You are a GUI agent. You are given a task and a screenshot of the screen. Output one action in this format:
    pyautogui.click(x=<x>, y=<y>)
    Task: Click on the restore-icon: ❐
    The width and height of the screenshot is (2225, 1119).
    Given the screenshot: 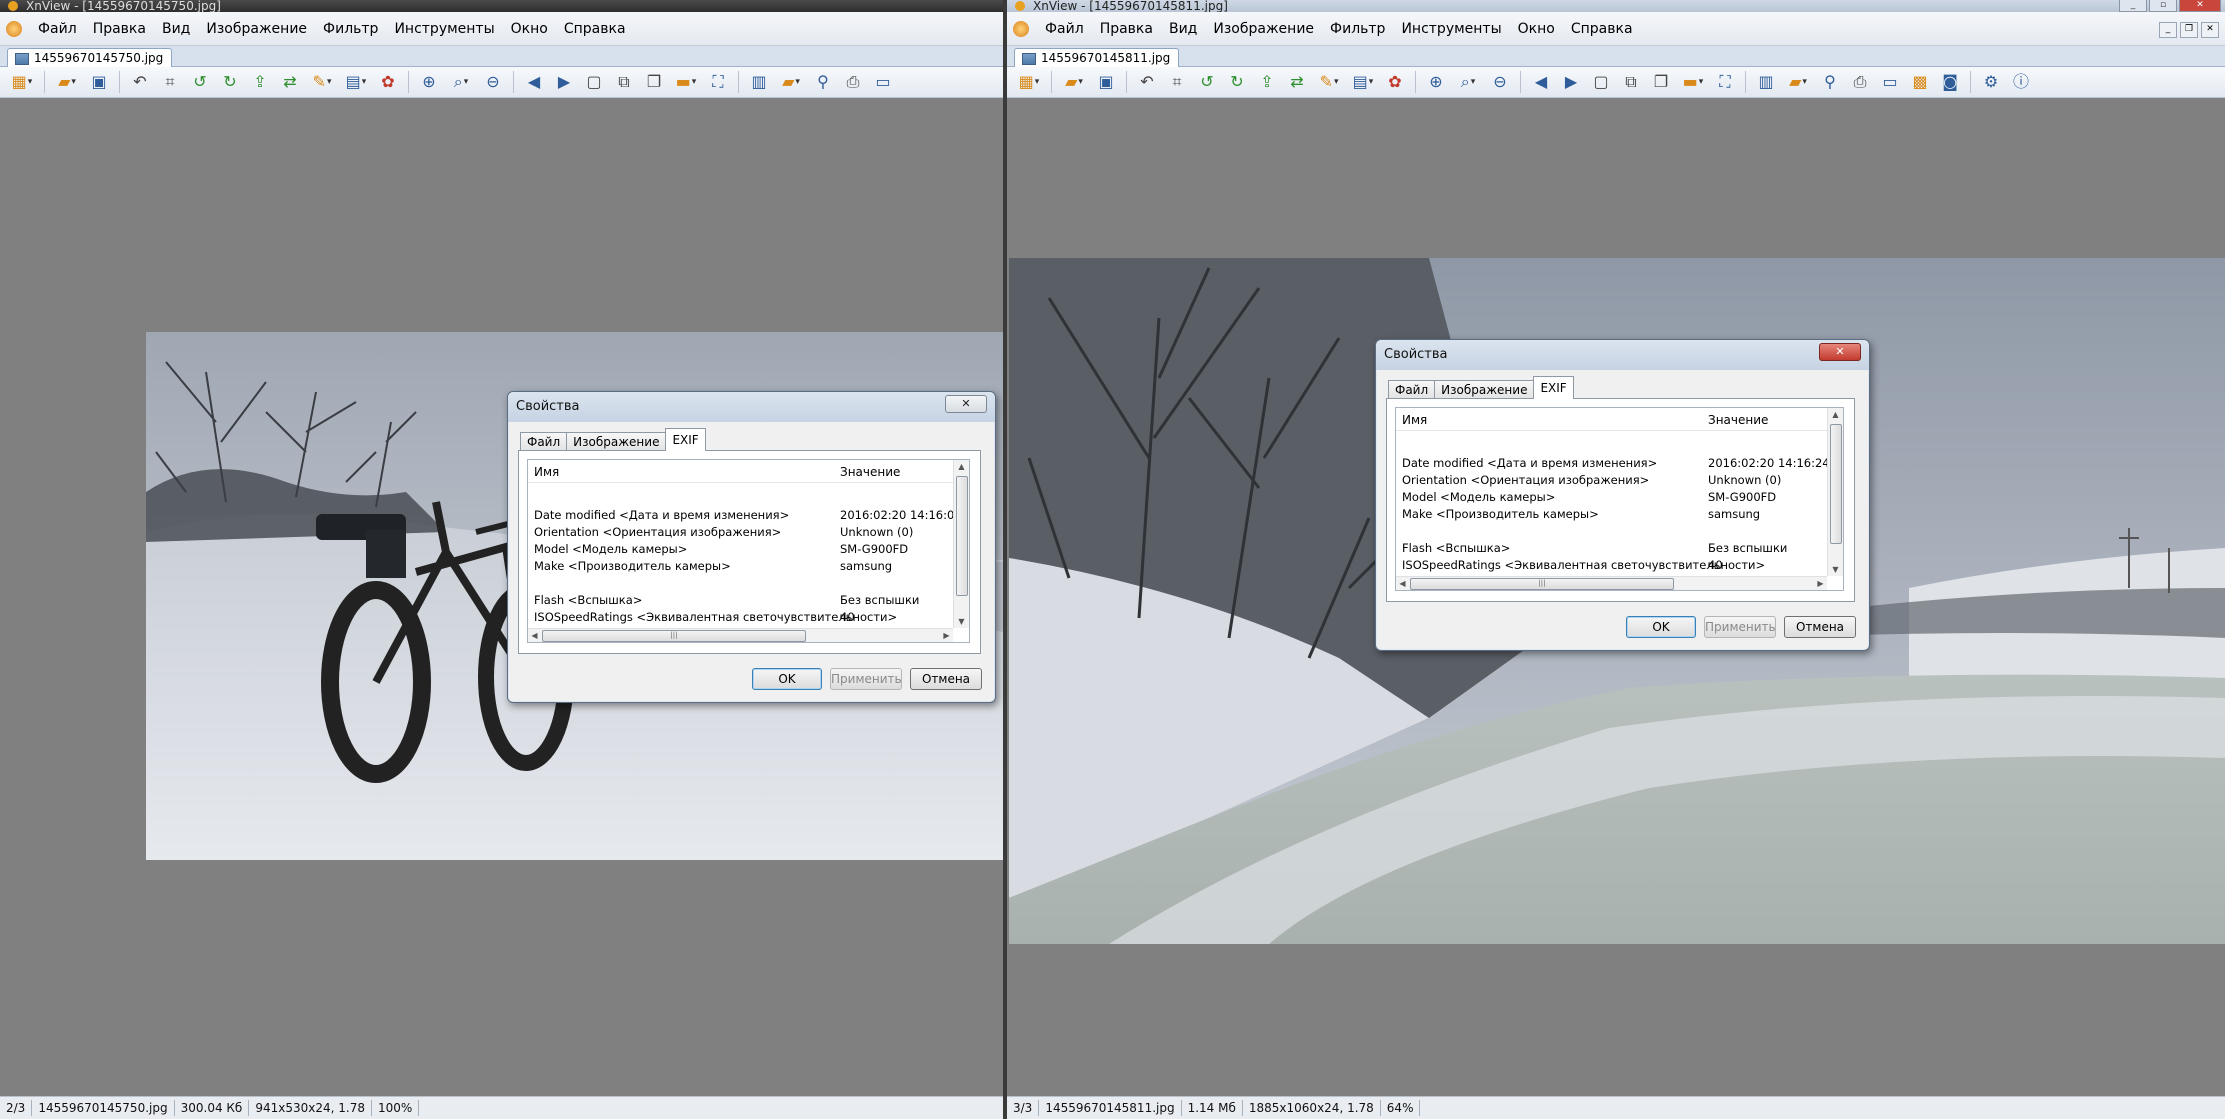 What is the action you would take?
    pyautogui.click(x=2189, y=30)
    